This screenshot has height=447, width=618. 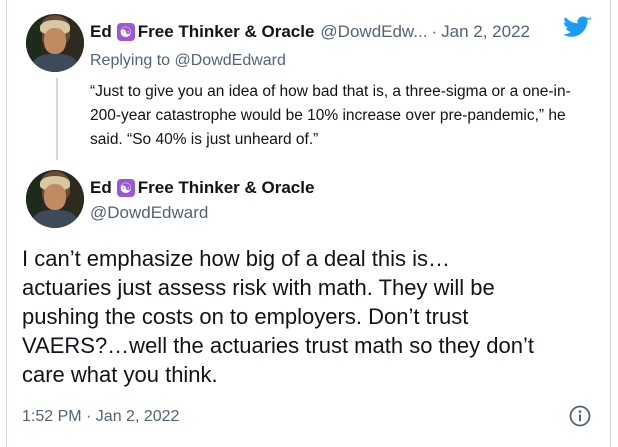 What do you see at coordinates (578, 28) in the screenshot?
I see `twitter-bird-icon` at bounding box center [578, 28].